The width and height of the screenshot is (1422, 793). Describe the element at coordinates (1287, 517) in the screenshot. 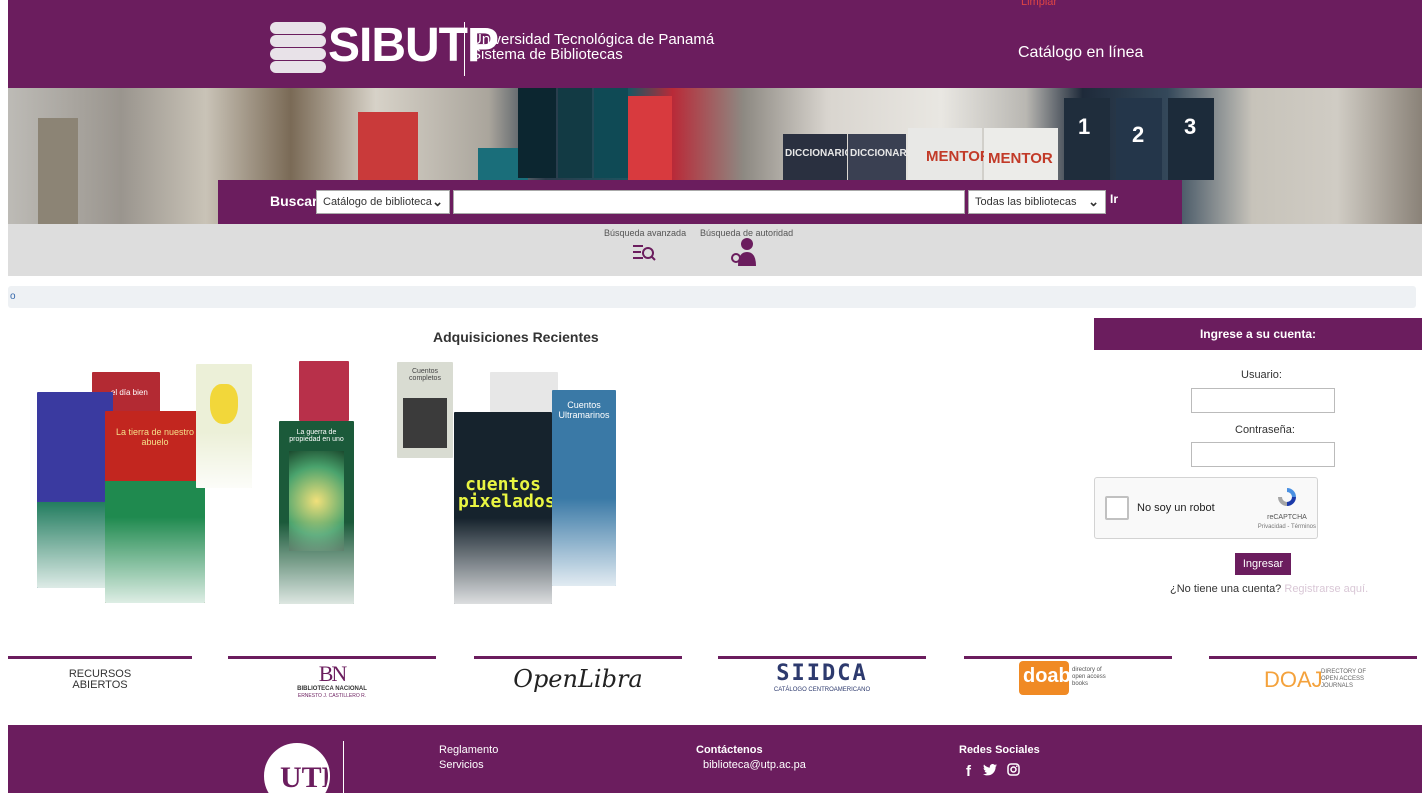

I see `recaptcha-brand: reCAPTCHA` at that location.